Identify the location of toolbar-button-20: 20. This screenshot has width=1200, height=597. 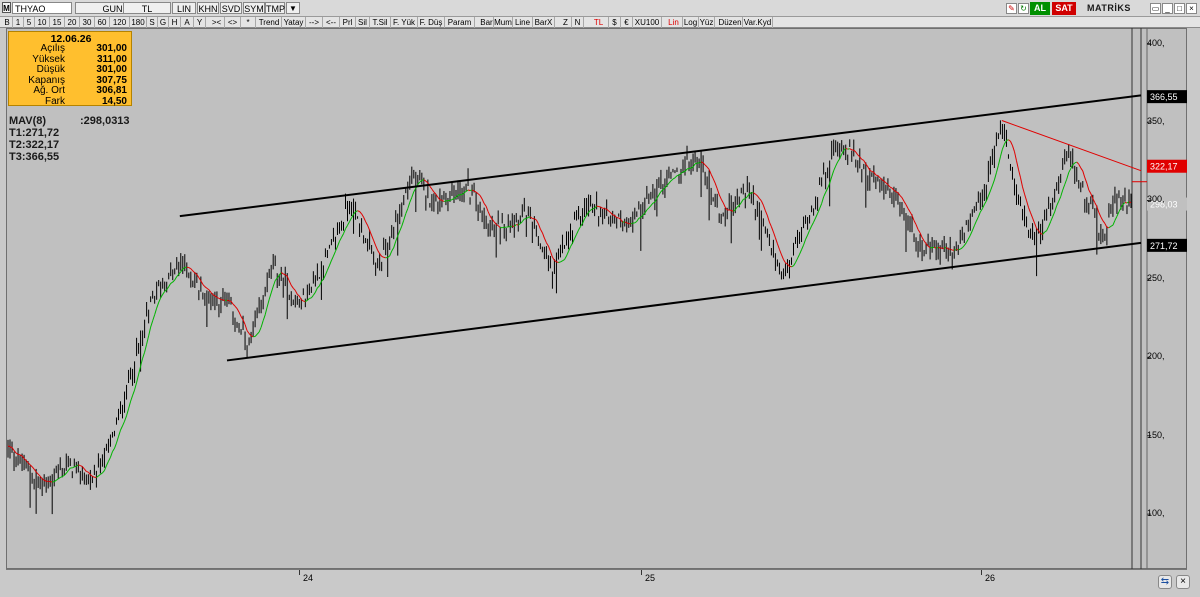
(72, 22).